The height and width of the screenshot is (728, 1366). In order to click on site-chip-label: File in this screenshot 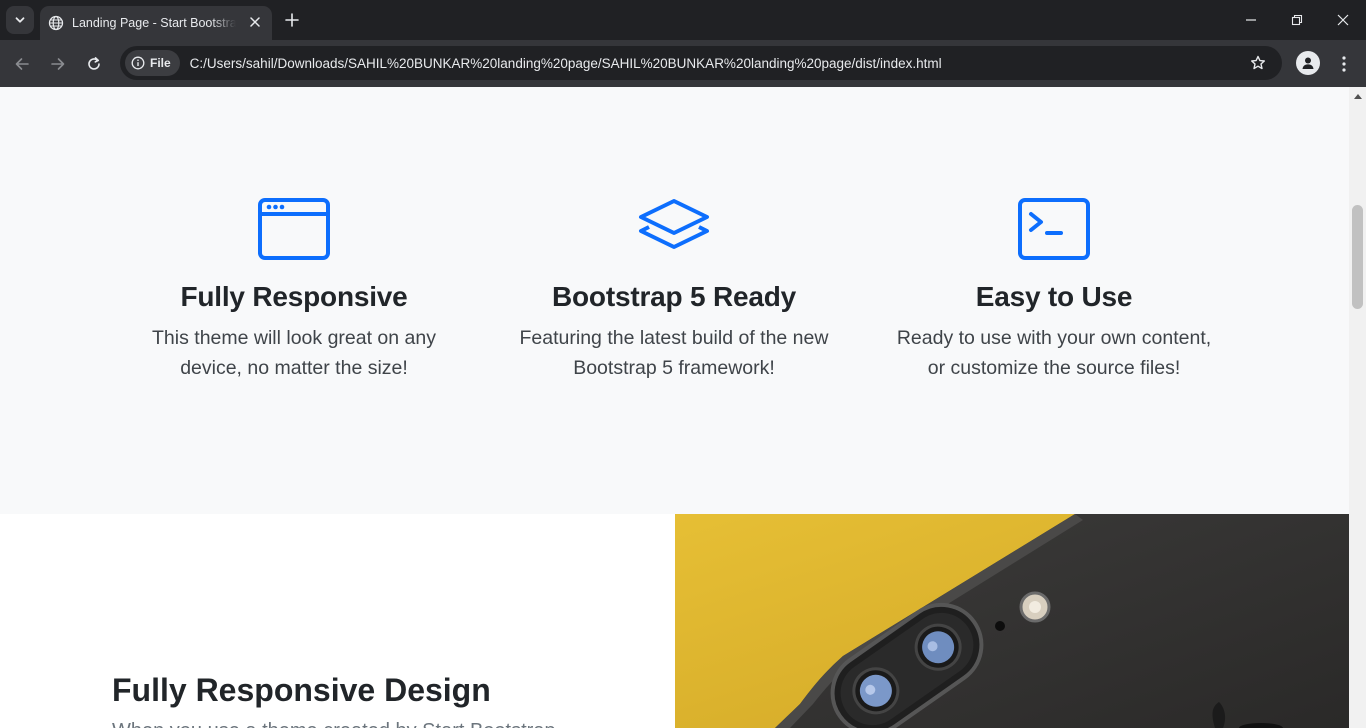, I will do `click(160, 63)`.